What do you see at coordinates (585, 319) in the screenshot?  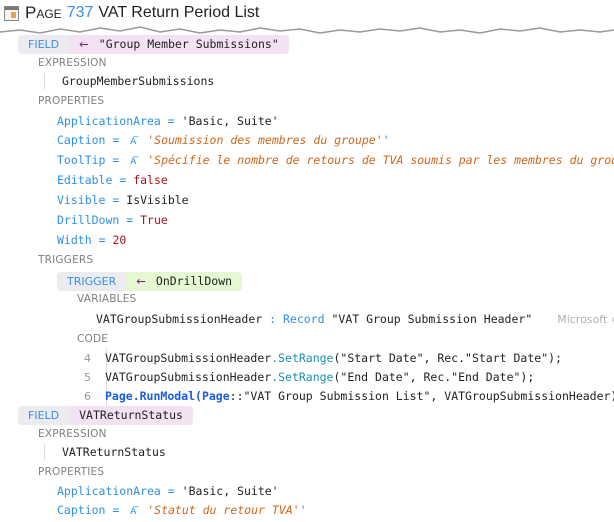 I see `namespace-breadcrumb: Microsoft › VAT` at bounding box center [585, 319].